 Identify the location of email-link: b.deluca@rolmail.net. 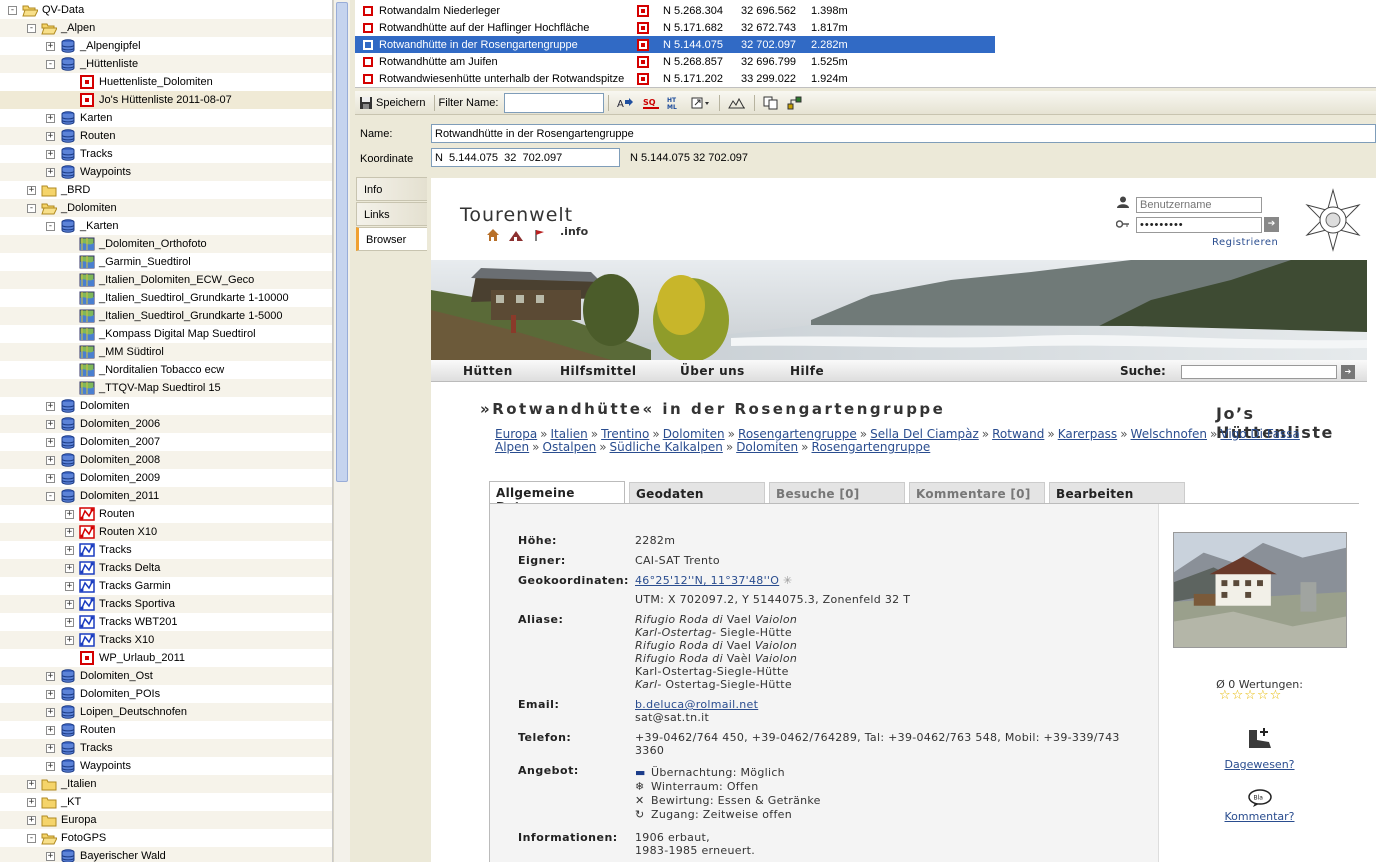
(696, 704).